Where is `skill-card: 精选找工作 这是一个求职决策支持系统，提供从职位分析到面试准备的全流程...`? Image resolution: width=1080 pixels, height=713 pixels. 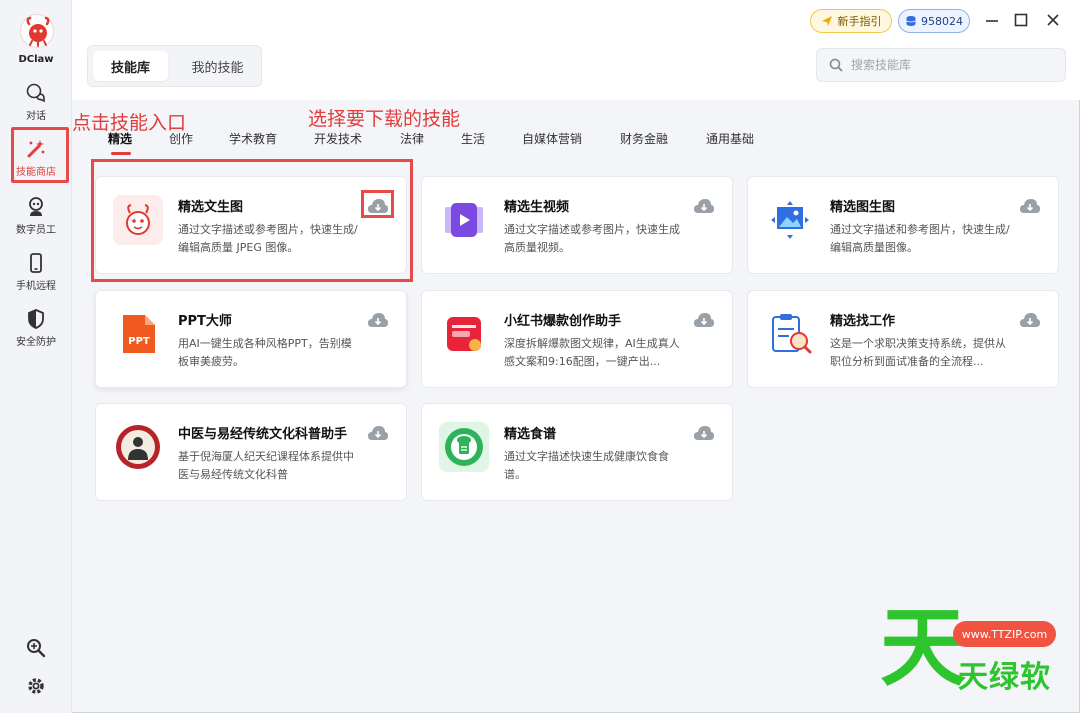
skill-card: 精选找工作 这是一个求职决策支持系统，提供从职位分析到面试准备的全流程... is located at coordinates (903, 339).